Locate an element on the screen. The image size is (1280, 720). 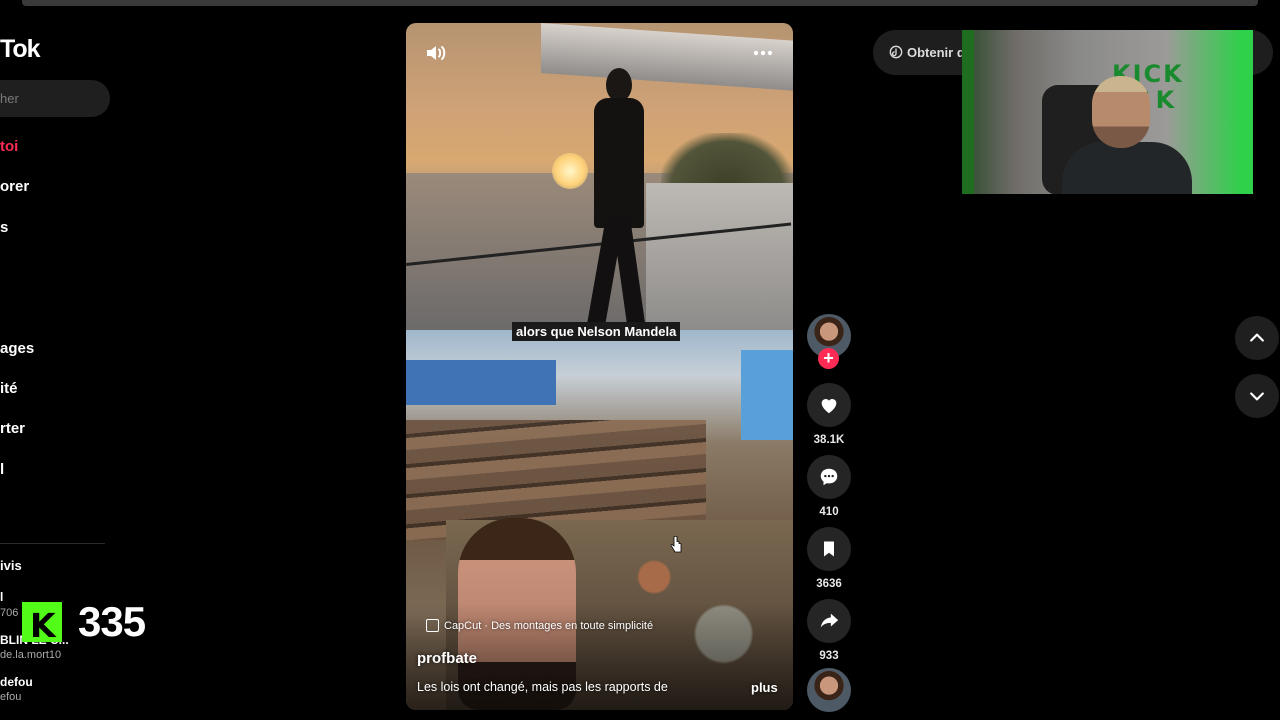
silhouette-man is located at coordinates (621, 199).